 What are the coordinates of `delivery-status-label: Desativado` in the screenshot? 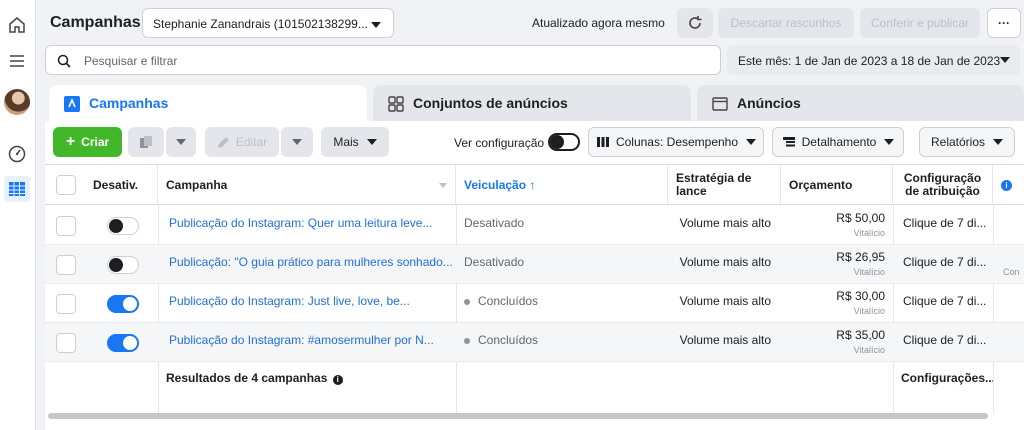 It's located at (494, 262).